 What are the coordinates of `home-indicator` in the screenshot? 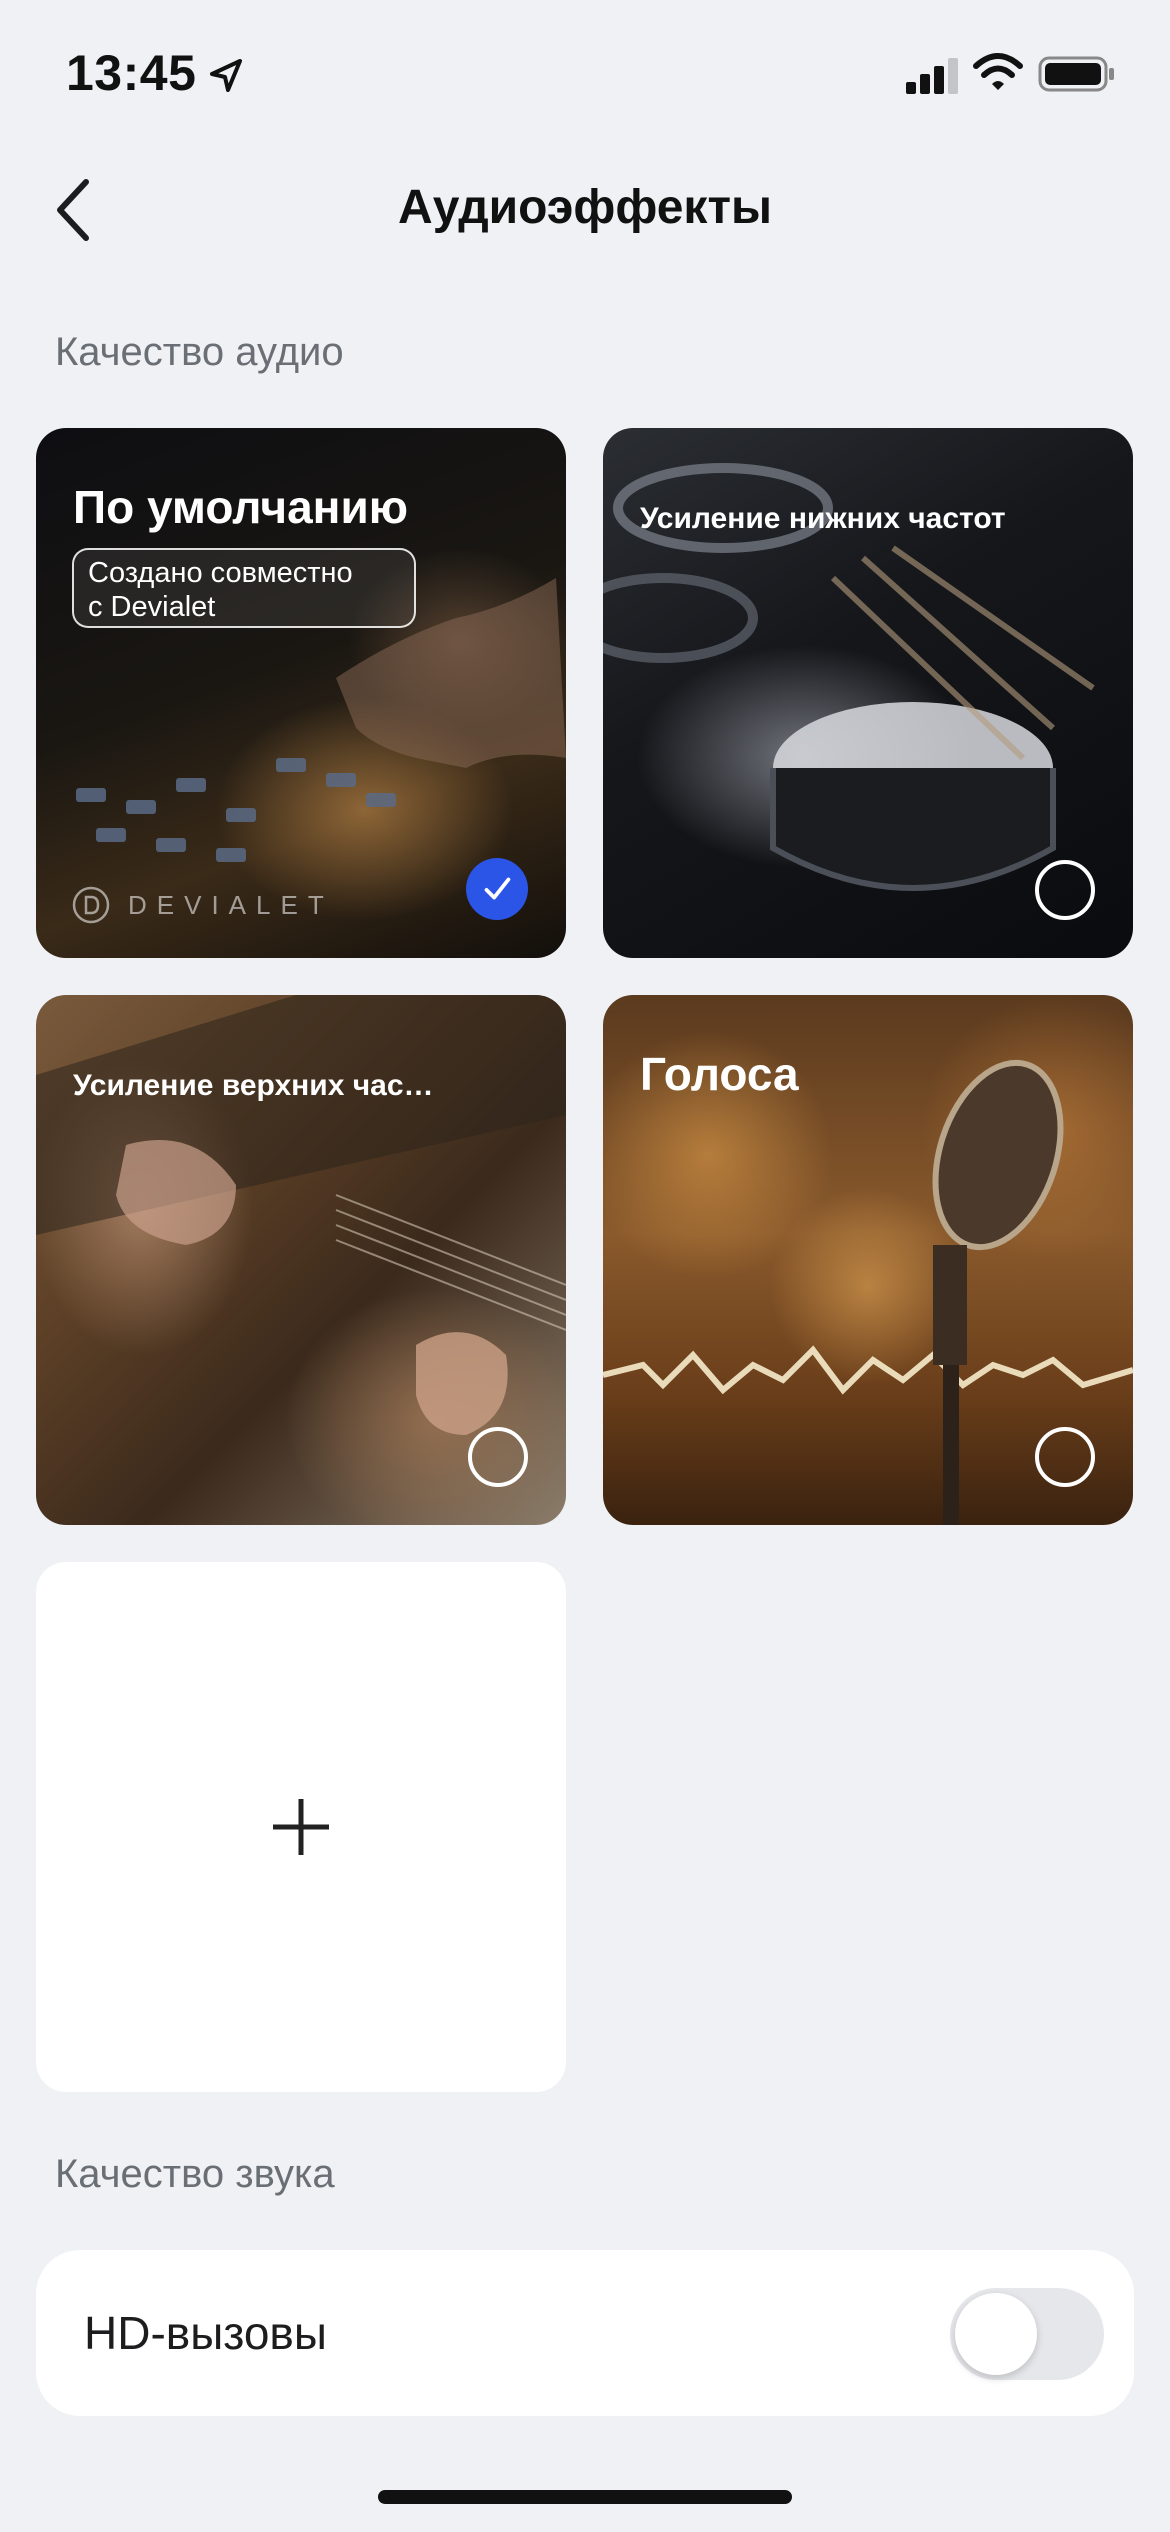 It's located at (585, 2497).